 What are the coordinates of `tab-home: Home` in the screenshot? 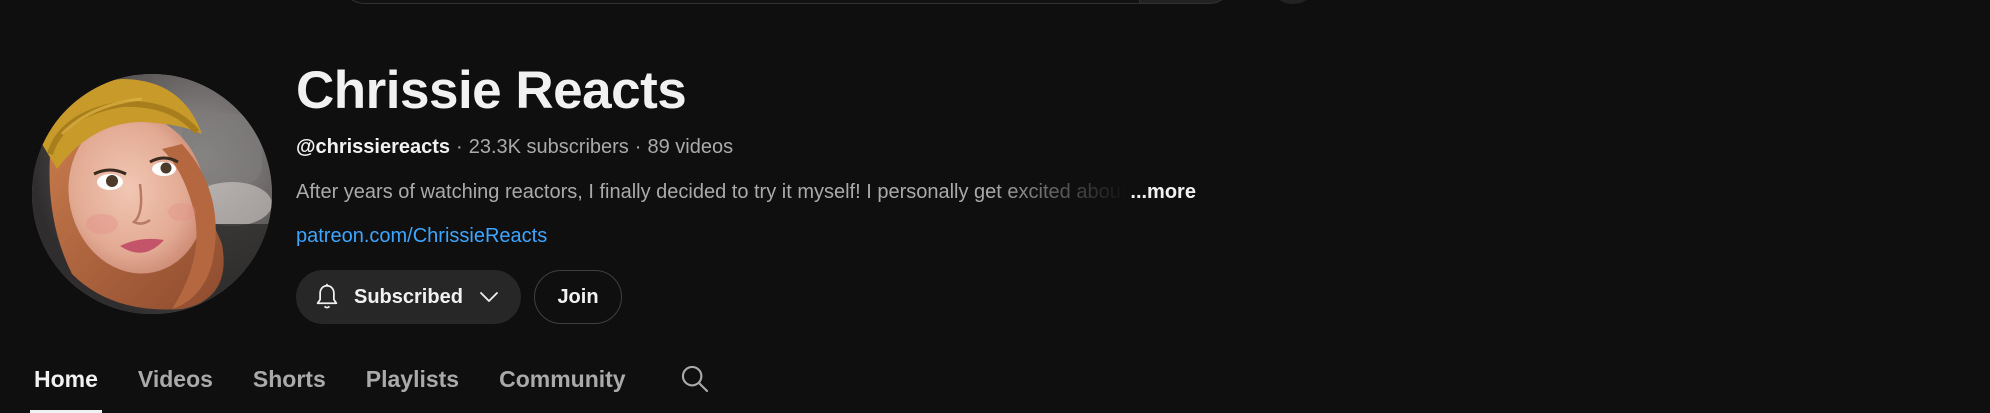 It's located at (66, 386).